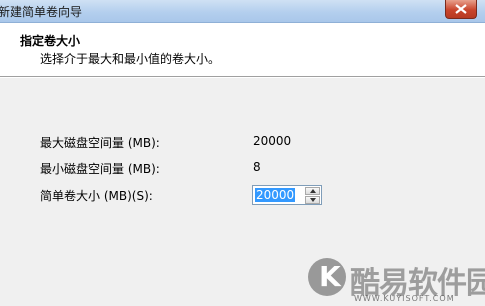 Image resolution: width=485 pixels, height=306 pixels. What do you see at coordinates (100, 169) in the screenshot?
I see `min-space-label: 最小磁盘空间量 (MB):` at bounding box center [100, 169].